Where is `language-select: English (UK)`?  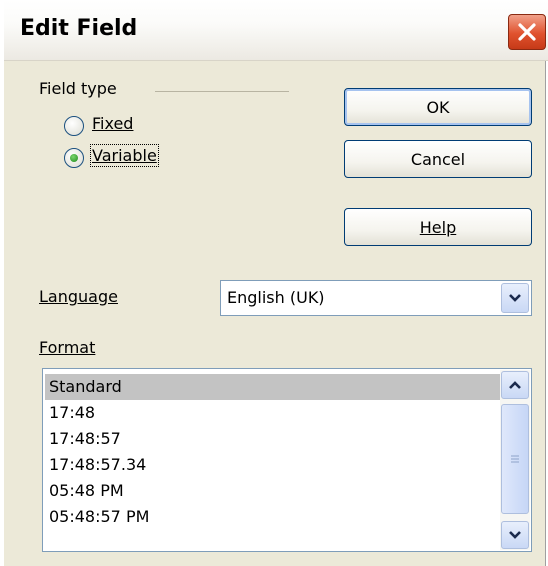
language-select: English (UK) is located at coordinates (376, 298).